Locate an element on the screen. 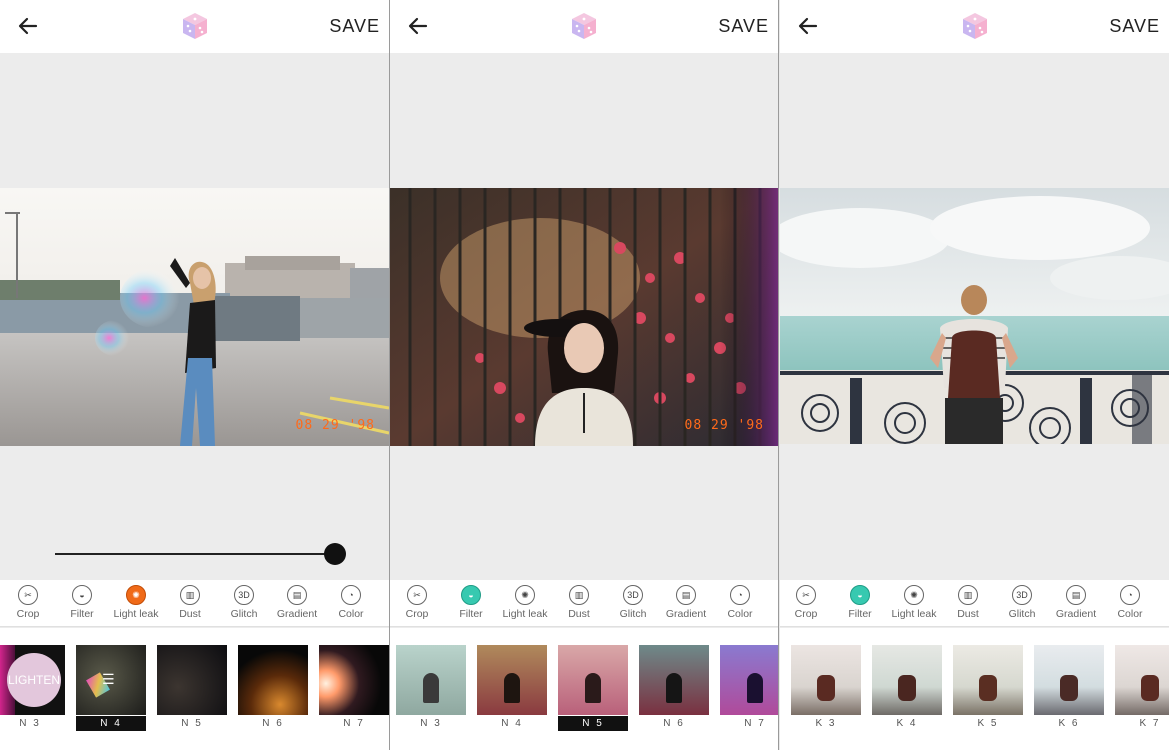 The height and width of the screenshot is (750, 1169). lighten-badge: LIGHTEN is located at coordinates (34, 680).